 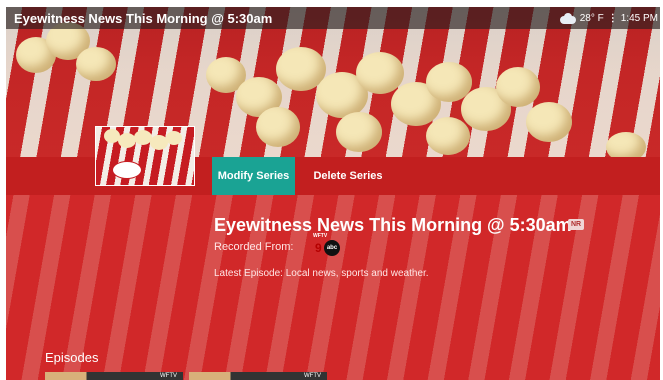 What do you see at coordinates (567, 18) in the screenshot?
I see `cloud-icon` at bounding box center [567, 18].